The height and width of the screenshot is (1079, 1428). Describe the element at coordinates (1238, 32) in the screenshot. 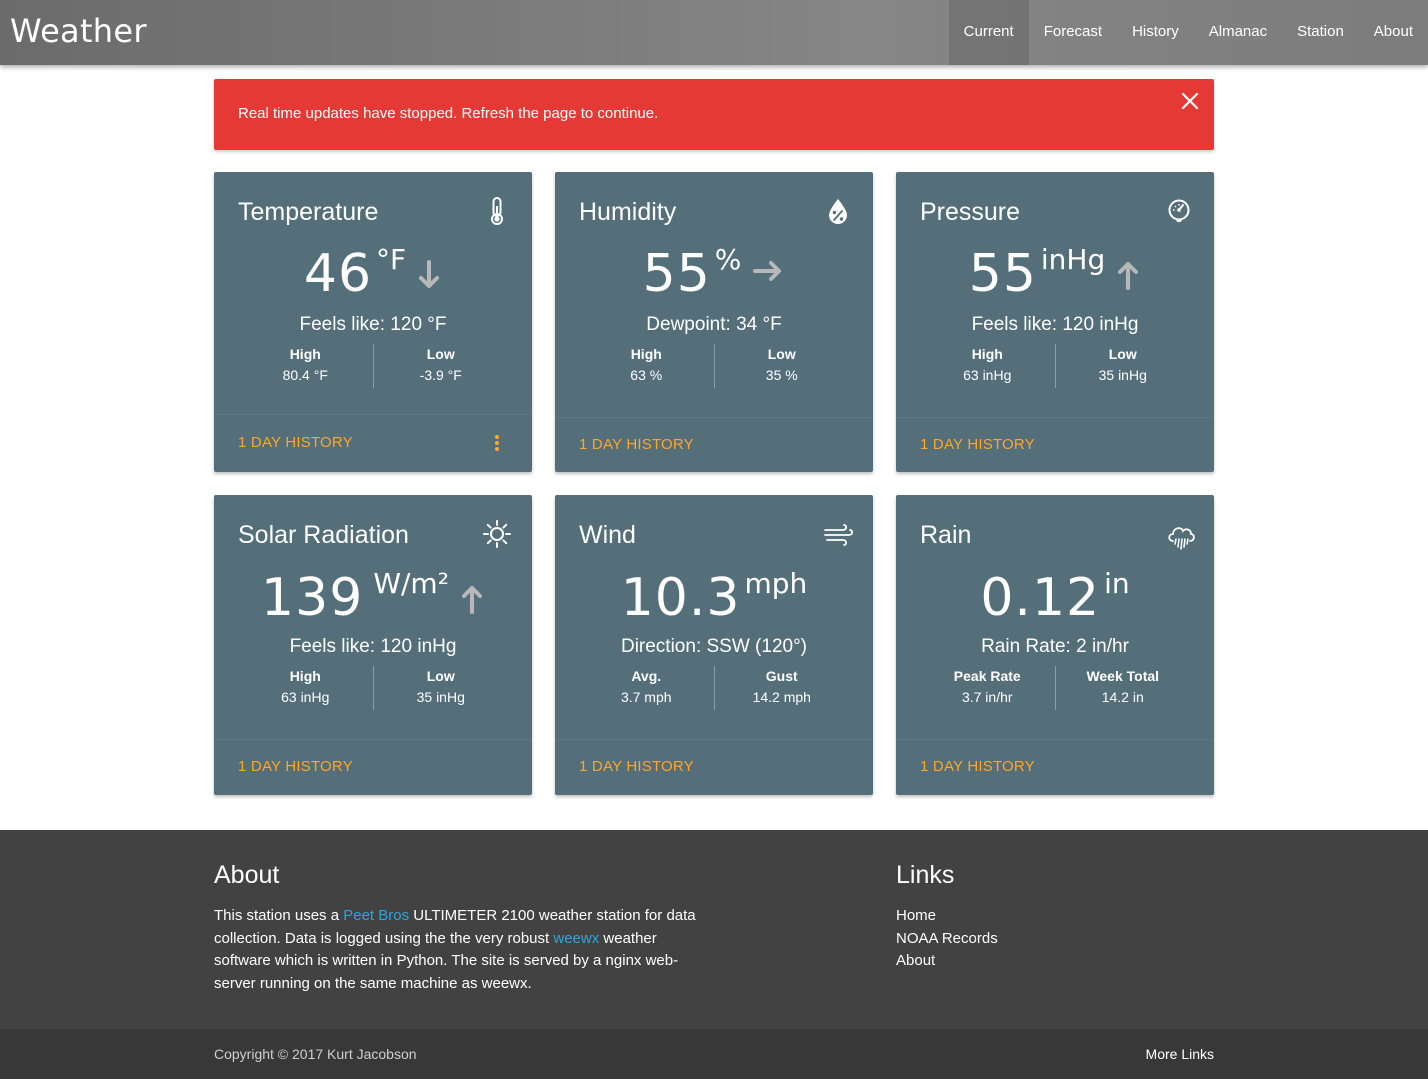

I see `nav-item-almanac: Almanac` at that location.